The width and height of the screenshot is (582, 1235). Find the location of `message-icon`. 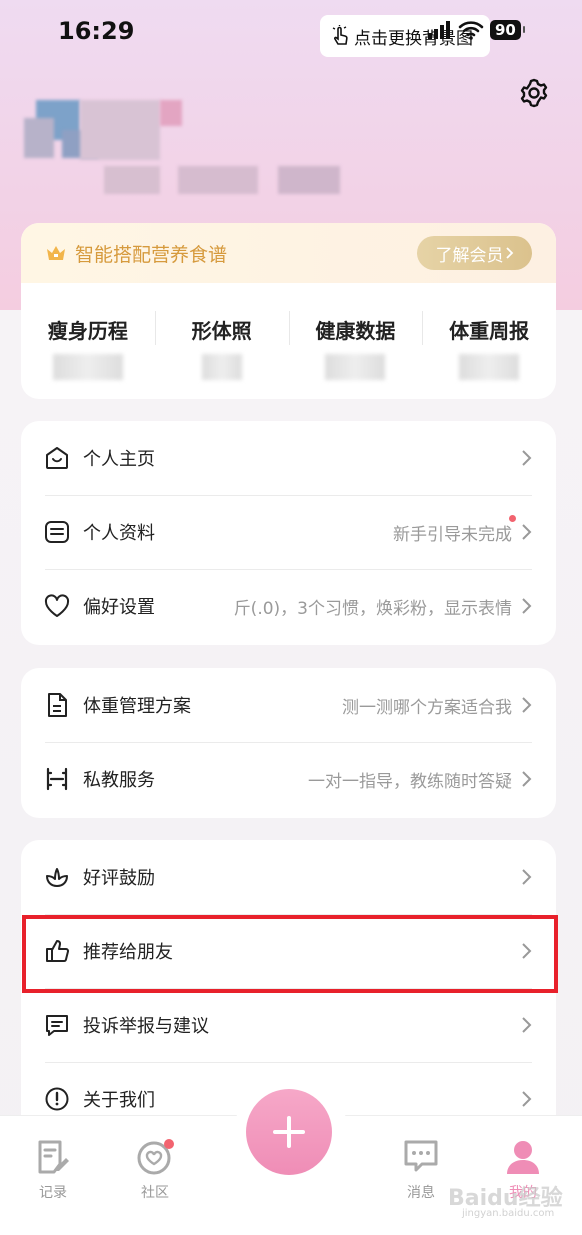

message-icon is located at coordinates (421, 1156).